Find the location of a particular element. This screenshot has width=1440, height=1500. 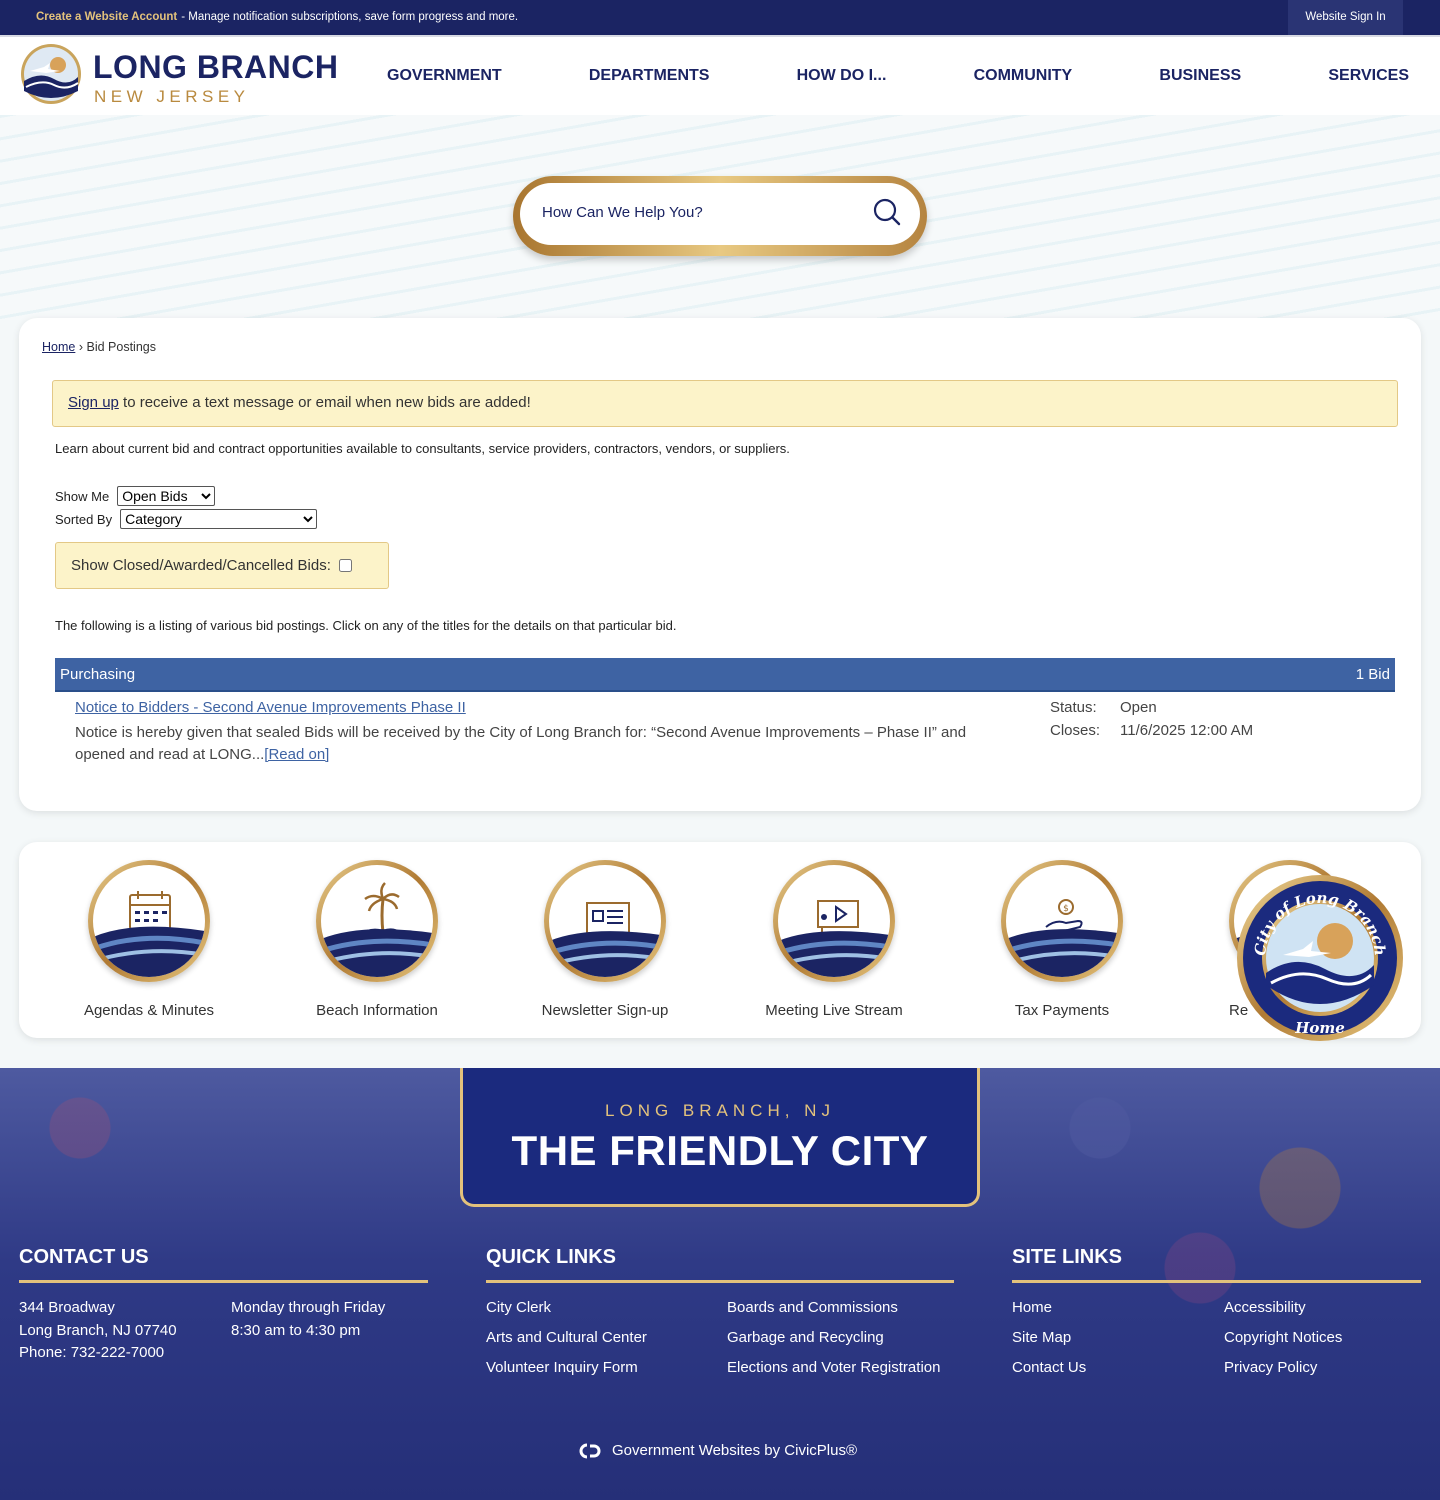

breadcrumb: Home › Bid Postings is located at coordinates (99, 347).